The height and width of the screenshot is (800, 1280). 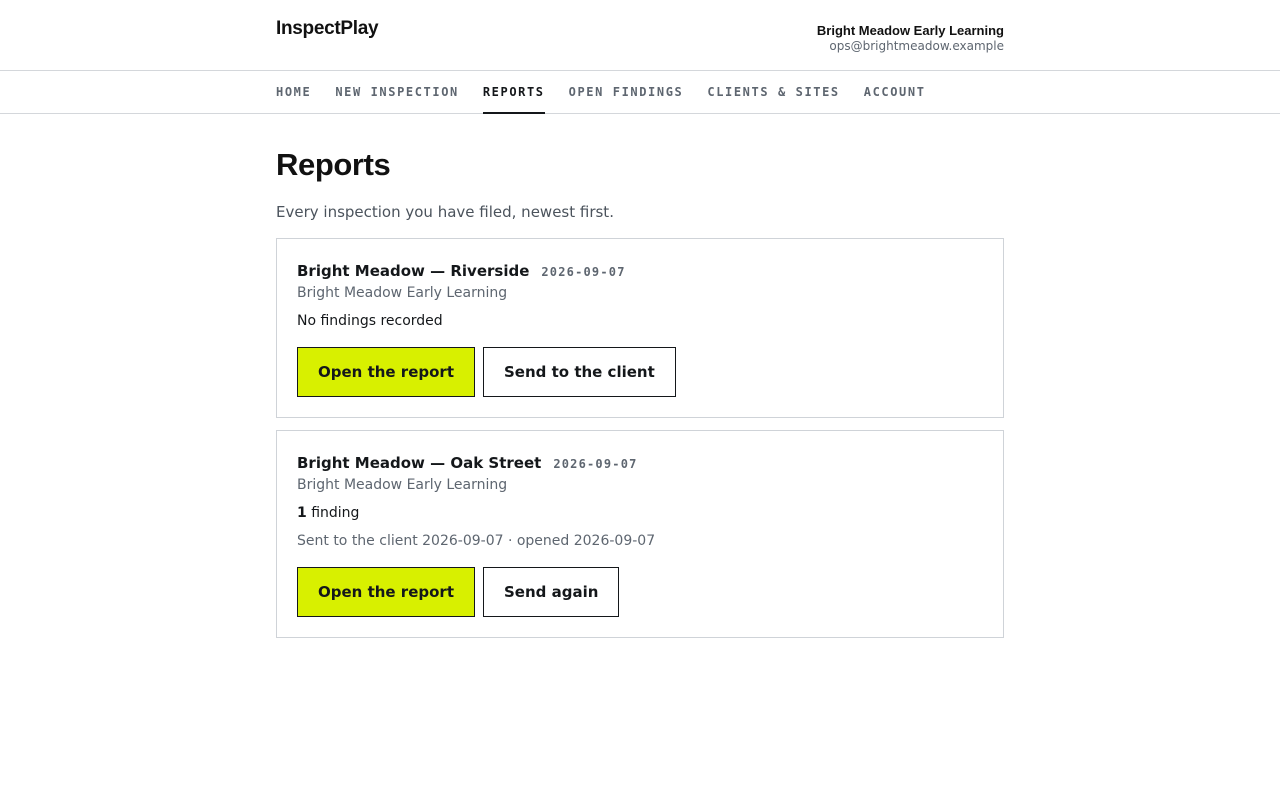 What do you see at coordinates (302, 513) in the screenshot?
I see `findings-count: 1` at bounding box center [302, 513].